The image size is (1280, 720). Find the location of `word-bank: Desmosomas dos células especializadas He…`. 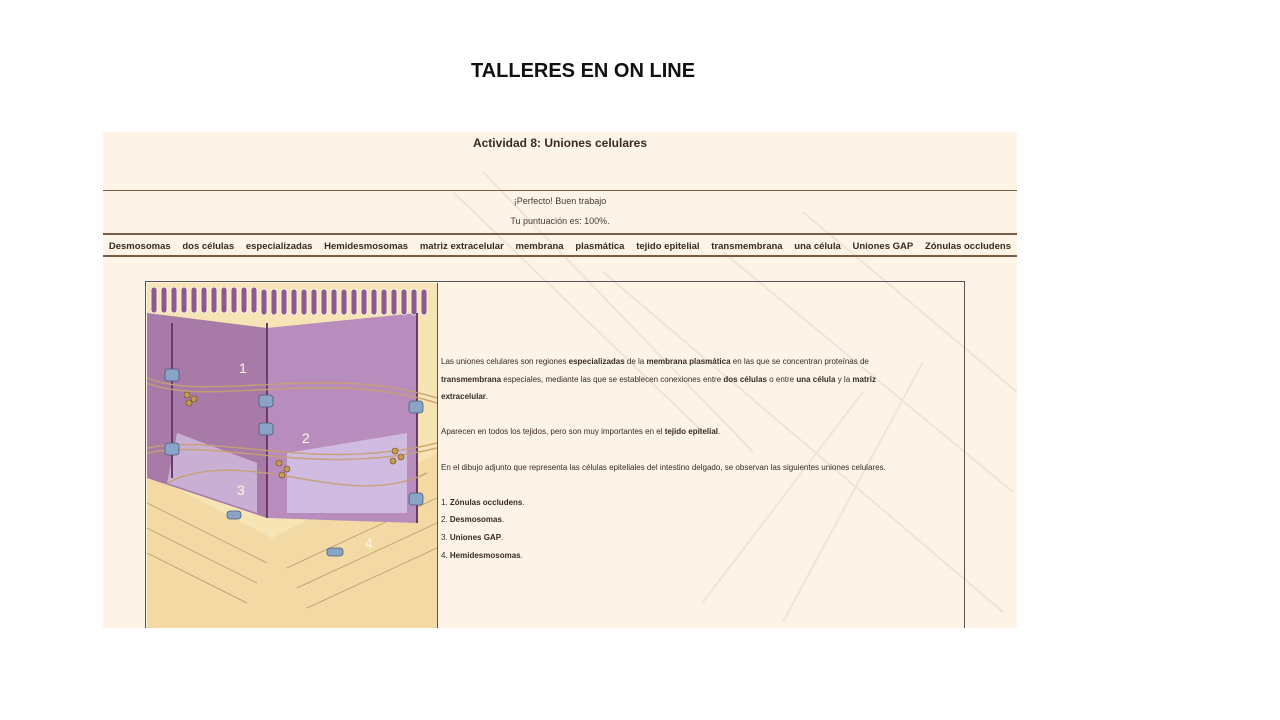

word-bank: Desmosomas dos células especializadas He… is located at coordinates (560, 246).